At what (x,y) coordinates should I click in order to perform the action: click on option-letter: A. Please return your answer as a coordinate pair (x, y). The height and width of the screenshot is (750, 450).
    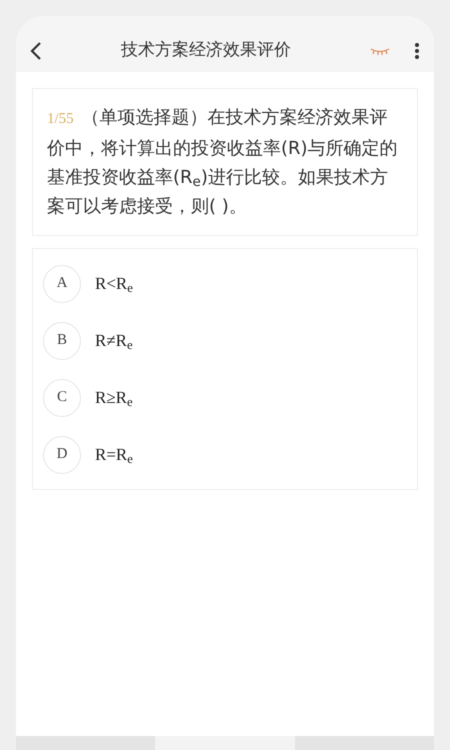
    Looking at the image, I should click on (62, 283).